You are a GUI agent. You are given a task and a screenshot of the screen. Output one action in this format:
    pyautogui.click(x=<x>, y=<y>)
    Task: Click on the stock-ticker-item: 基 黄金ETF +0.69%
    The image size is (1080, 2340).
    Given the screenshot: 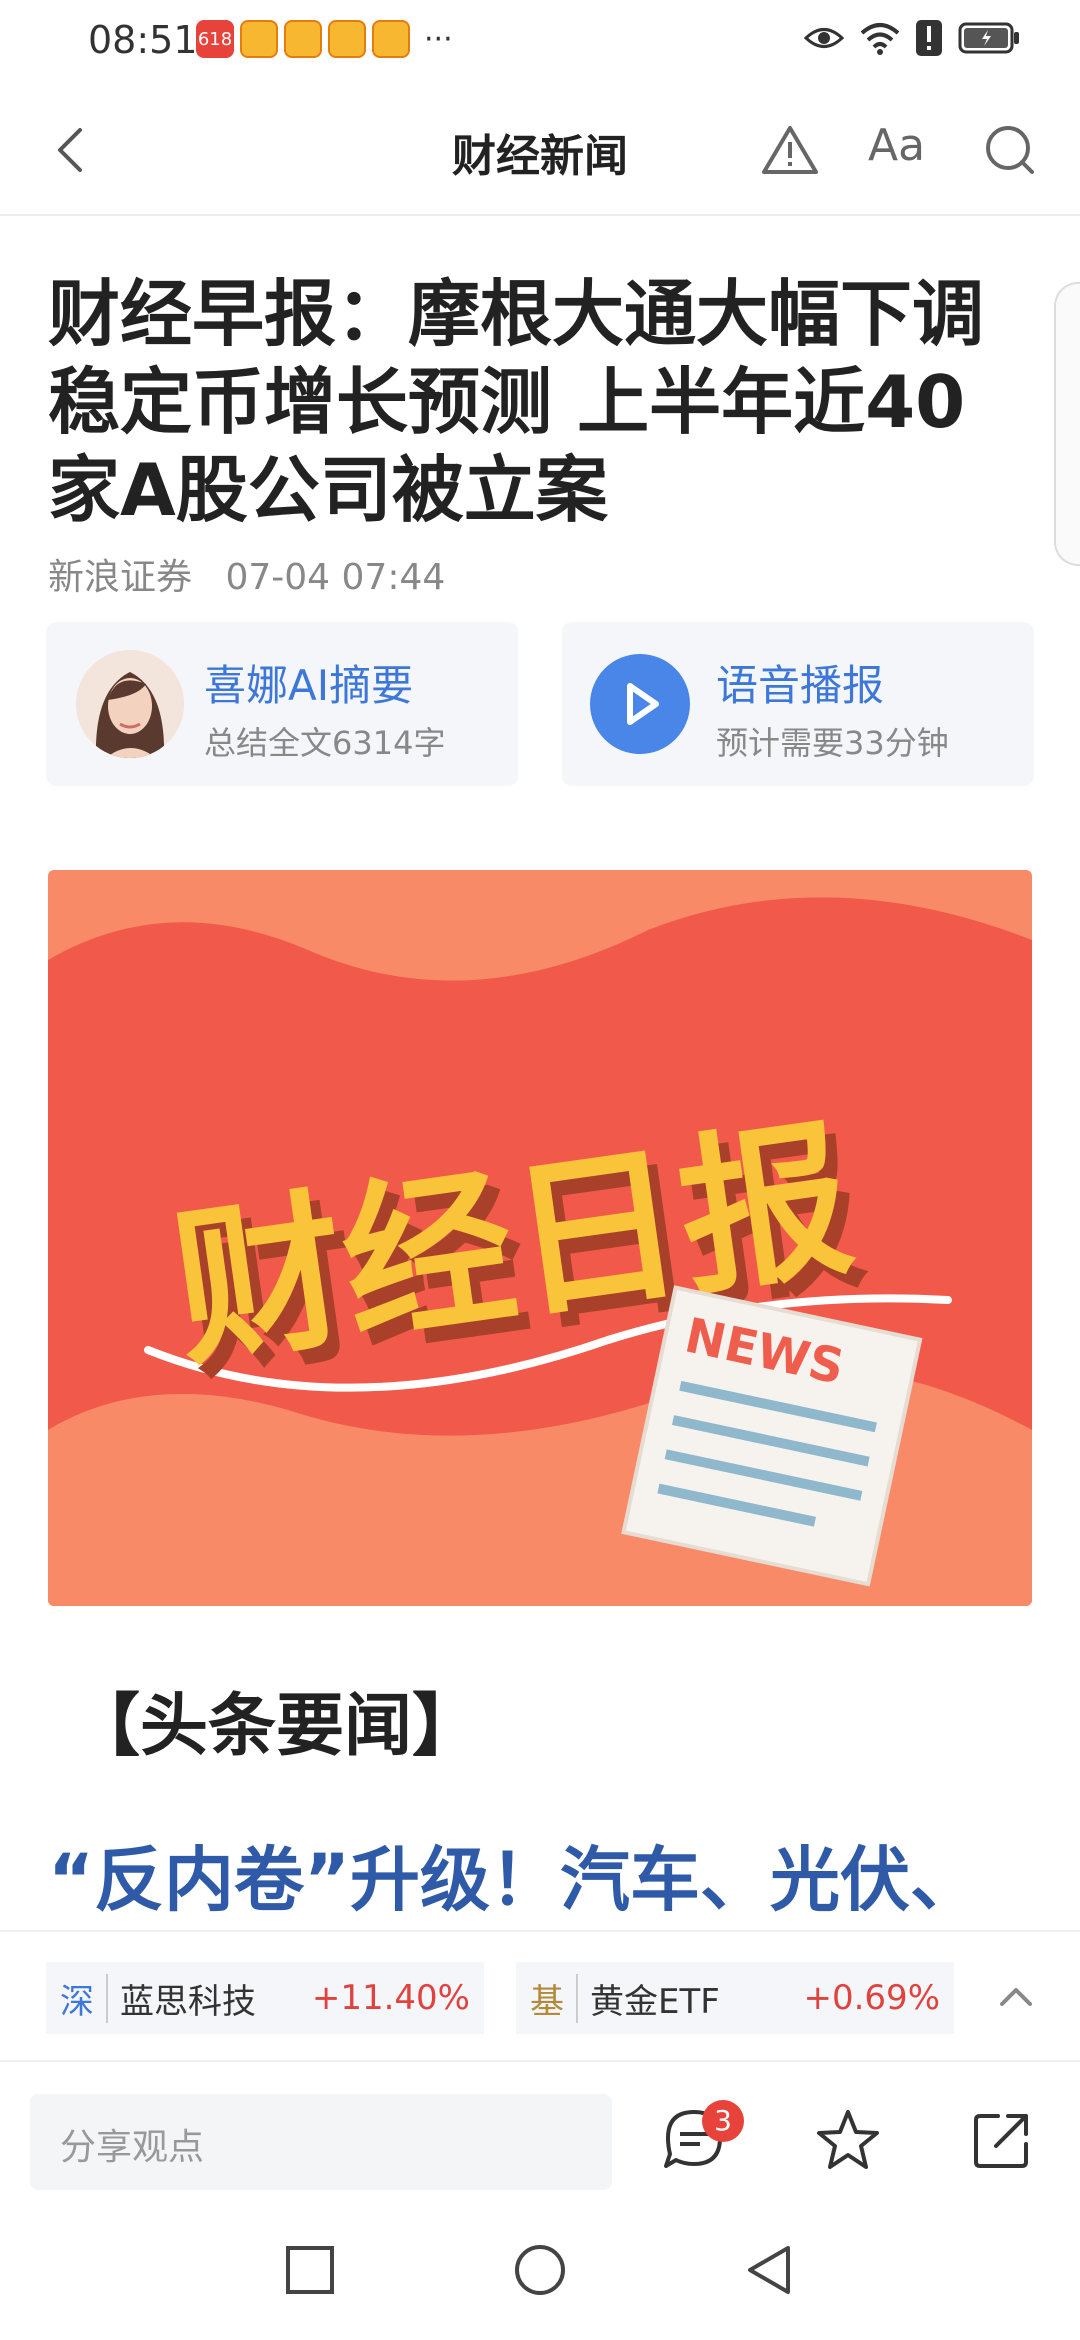 What is the action you would take?
    pyautogui.click(x=735, y=1998)
    